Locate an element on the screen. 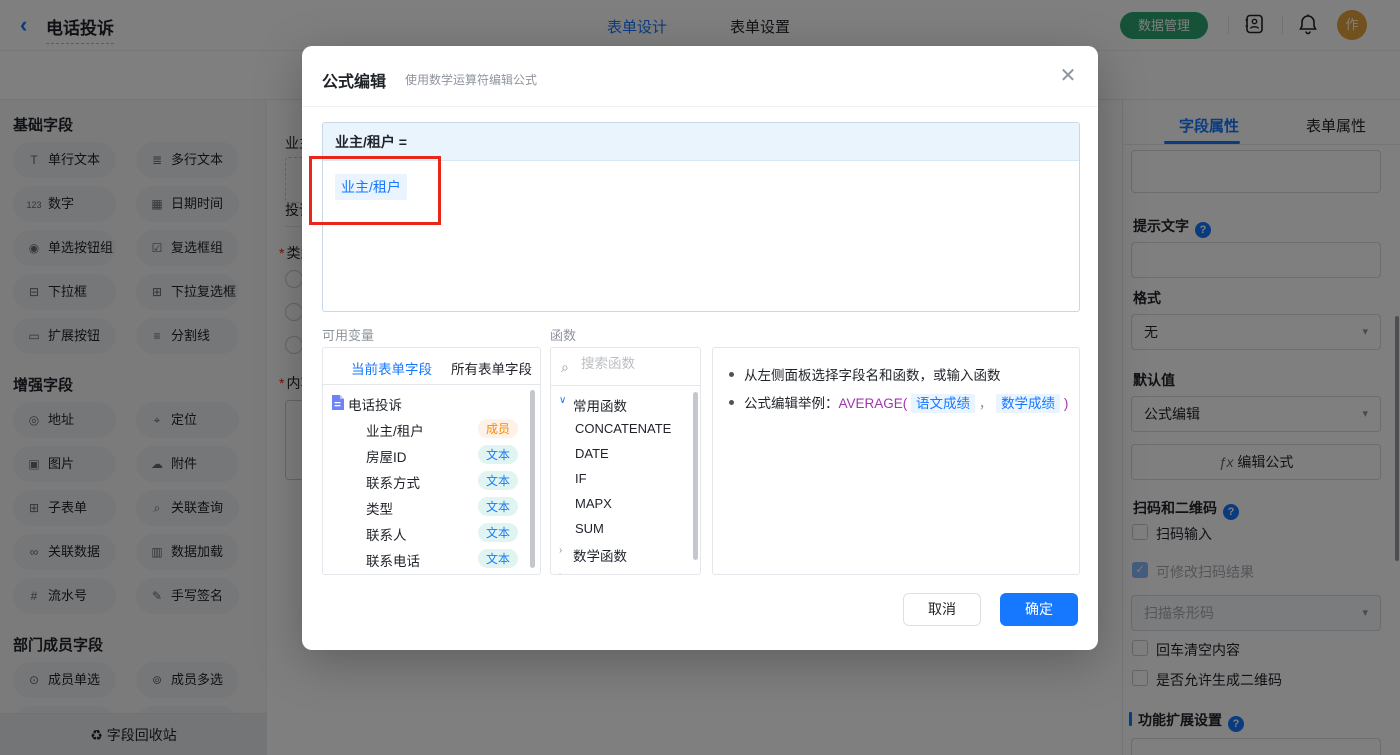 The image size is (1400, 755). function-search: ⌕ is located at coordinates (625, 367).